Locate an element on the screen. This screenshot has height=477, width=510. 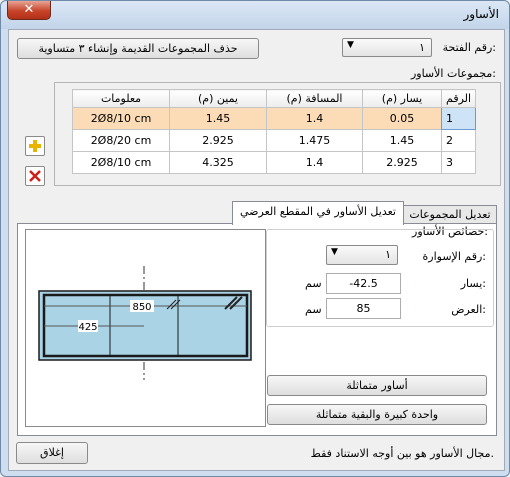
close-window-button: ✕ is located at coordinates (29, 10).